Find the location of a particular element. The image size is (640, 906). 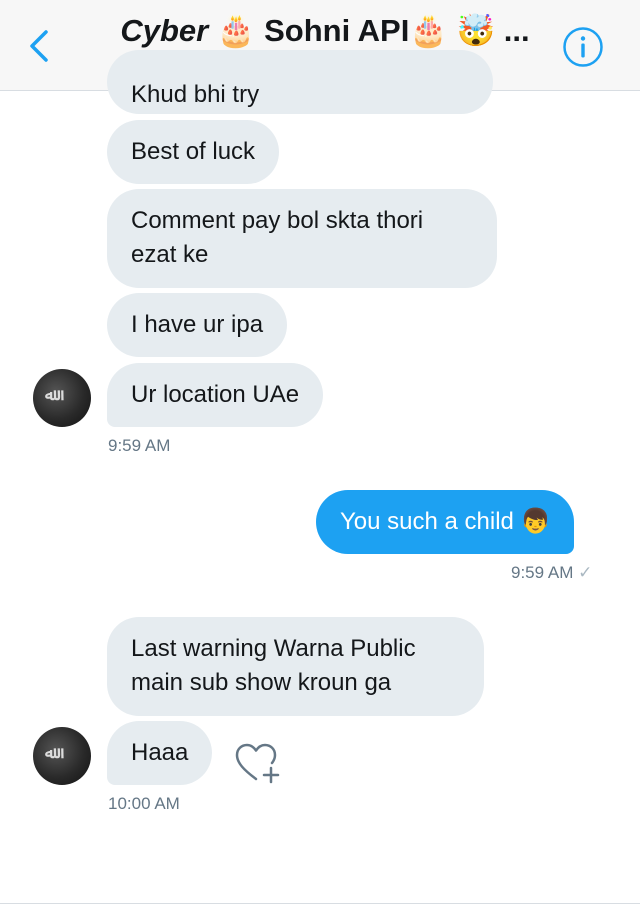

message-text: I have ur ipa is located at coordinates (197, 324).